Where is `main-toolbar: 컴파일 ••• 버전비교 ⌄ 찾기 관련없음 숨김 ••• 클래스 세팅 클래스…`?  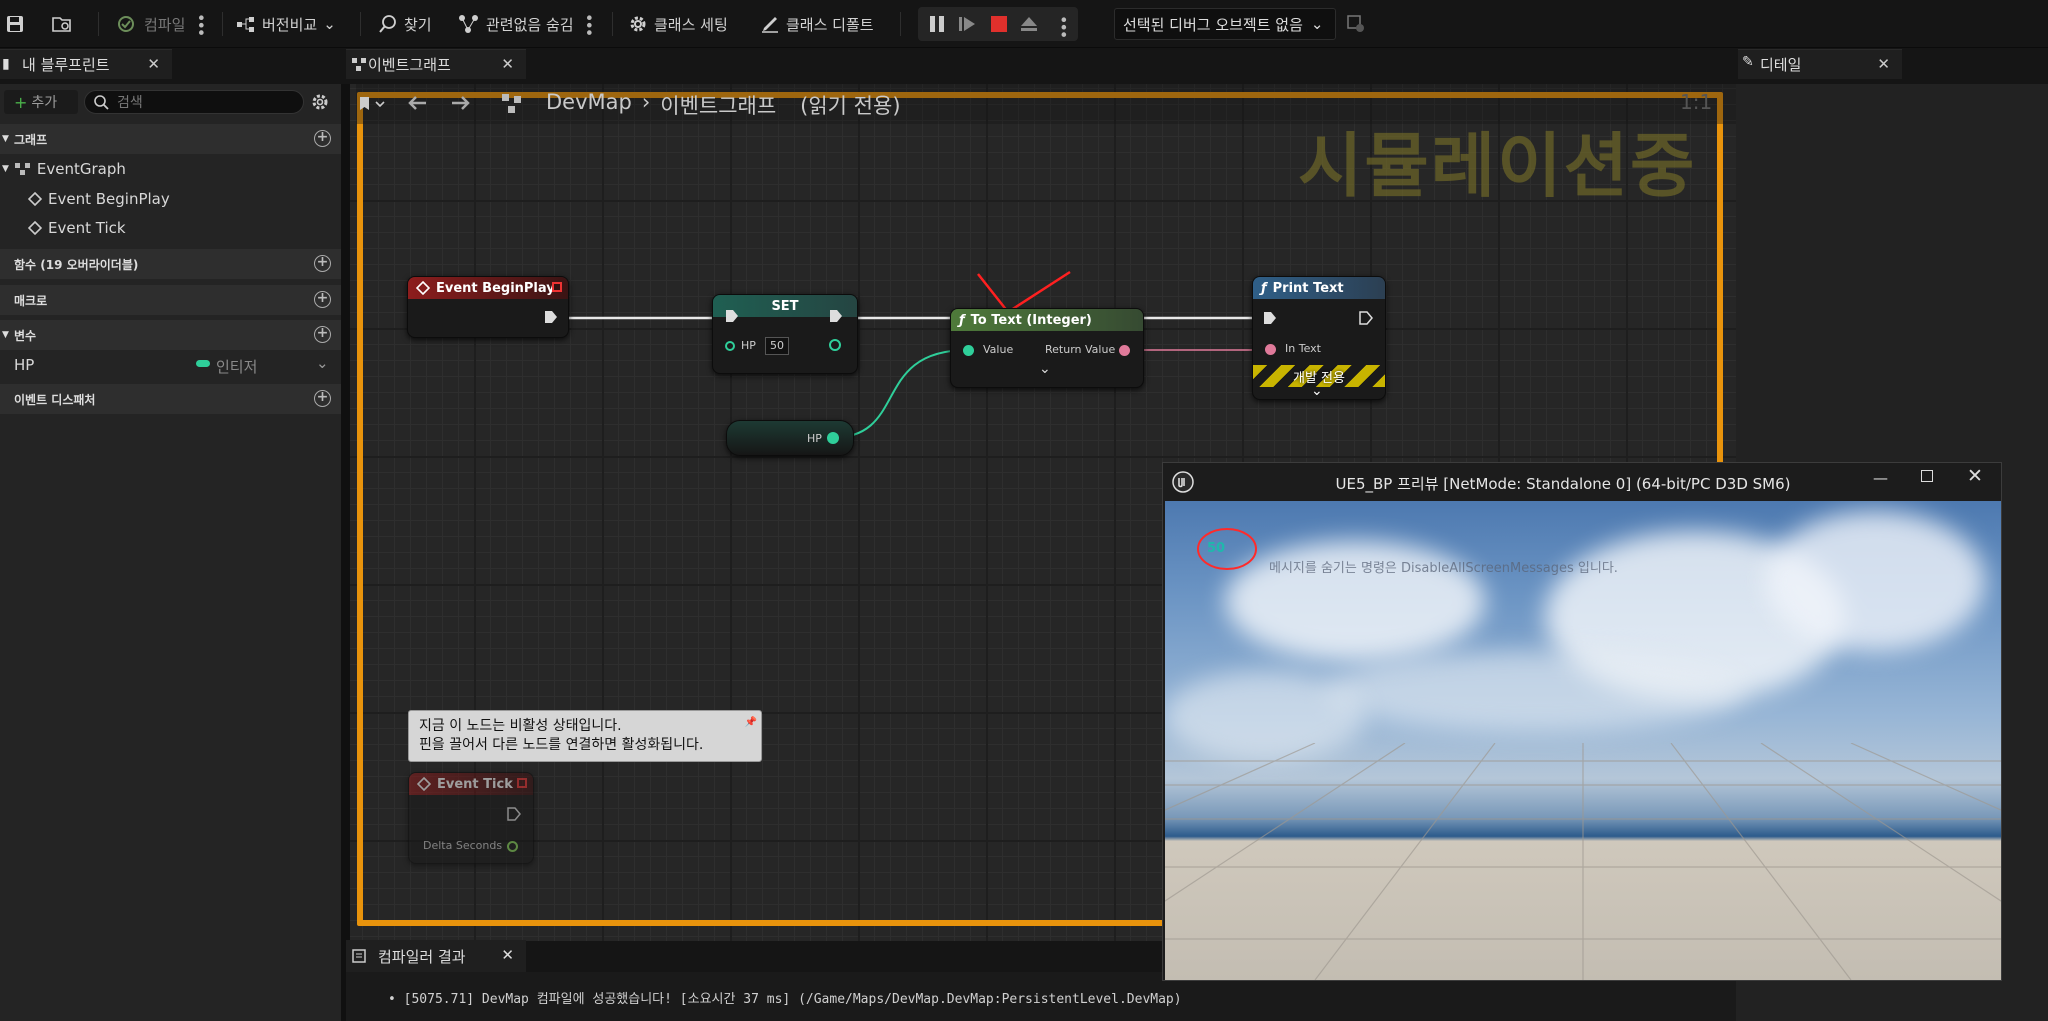
main-toolbar: 컴파일 ••• 버전비교 ⌄ 찾기 관련없음 숨김 ••• 클래스 세팅 클래스… is located at coordinates (1024, 24).